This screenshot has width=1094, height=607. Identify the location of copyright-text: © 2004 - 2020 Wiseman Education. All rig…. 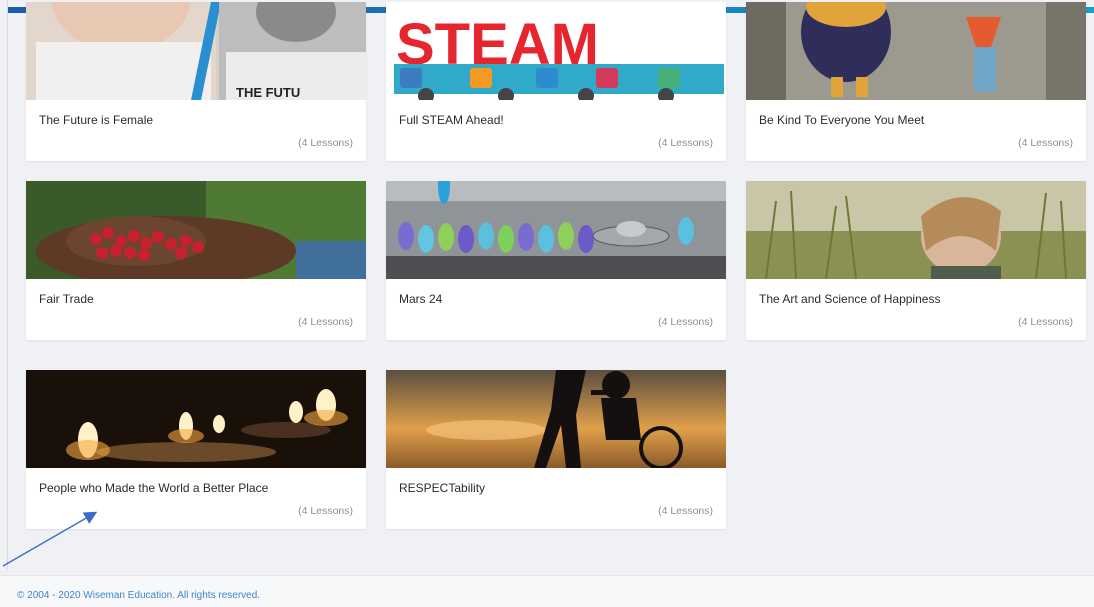
(139, 595).